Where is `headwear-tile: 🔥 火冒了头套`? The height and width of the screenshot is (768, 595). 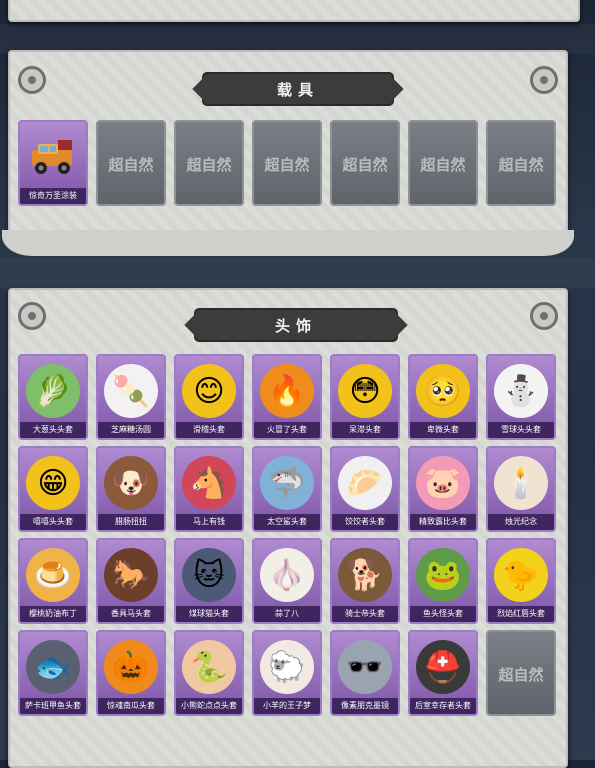
headwear-tile: 🔥 火冒了头套 is located at coordinates (287, 397).